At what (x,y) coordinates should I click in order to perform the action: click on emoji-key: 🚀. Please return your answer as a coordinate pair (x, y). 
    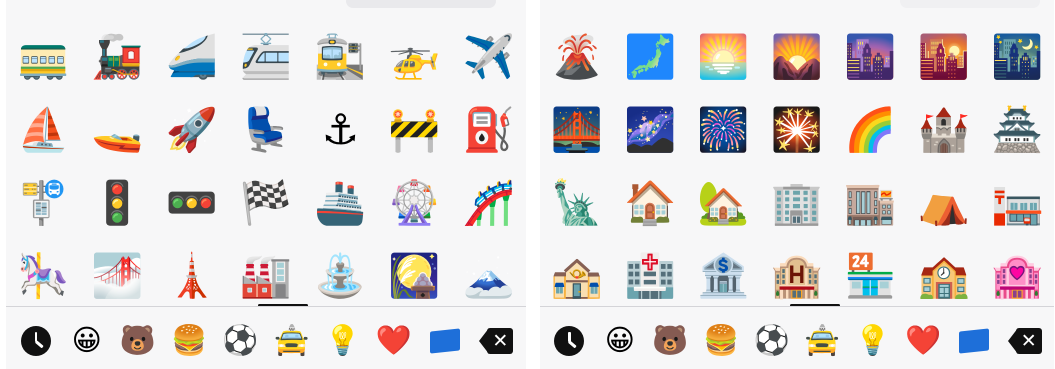
    Looking at the image, I should click on (192, 129).